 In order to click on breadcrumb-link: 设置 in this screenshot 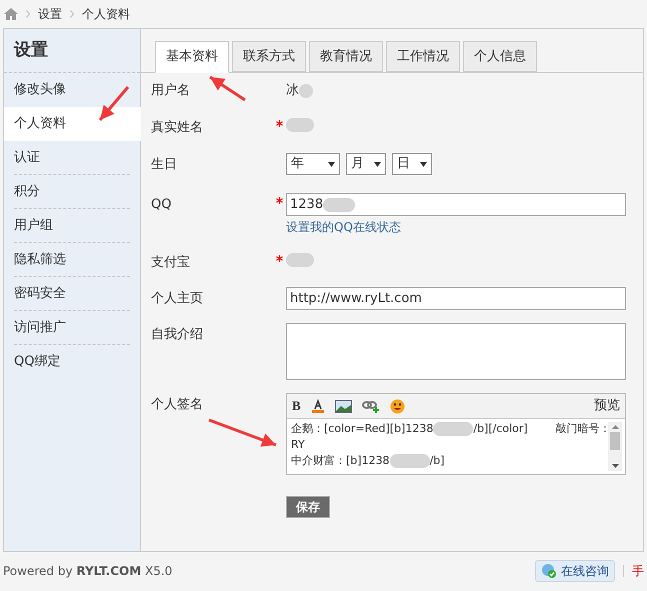, I will do `click(50, 14)`.